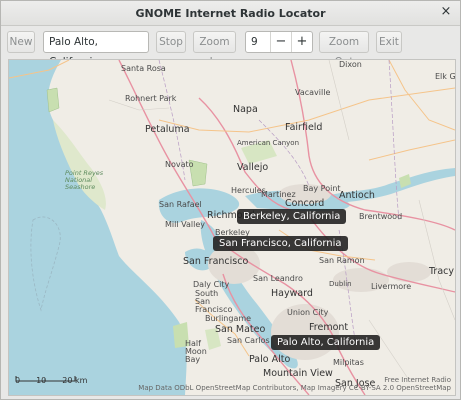 The image size is (461, 400). I want to click on place-label: South San Francisco, so click(214, 301).